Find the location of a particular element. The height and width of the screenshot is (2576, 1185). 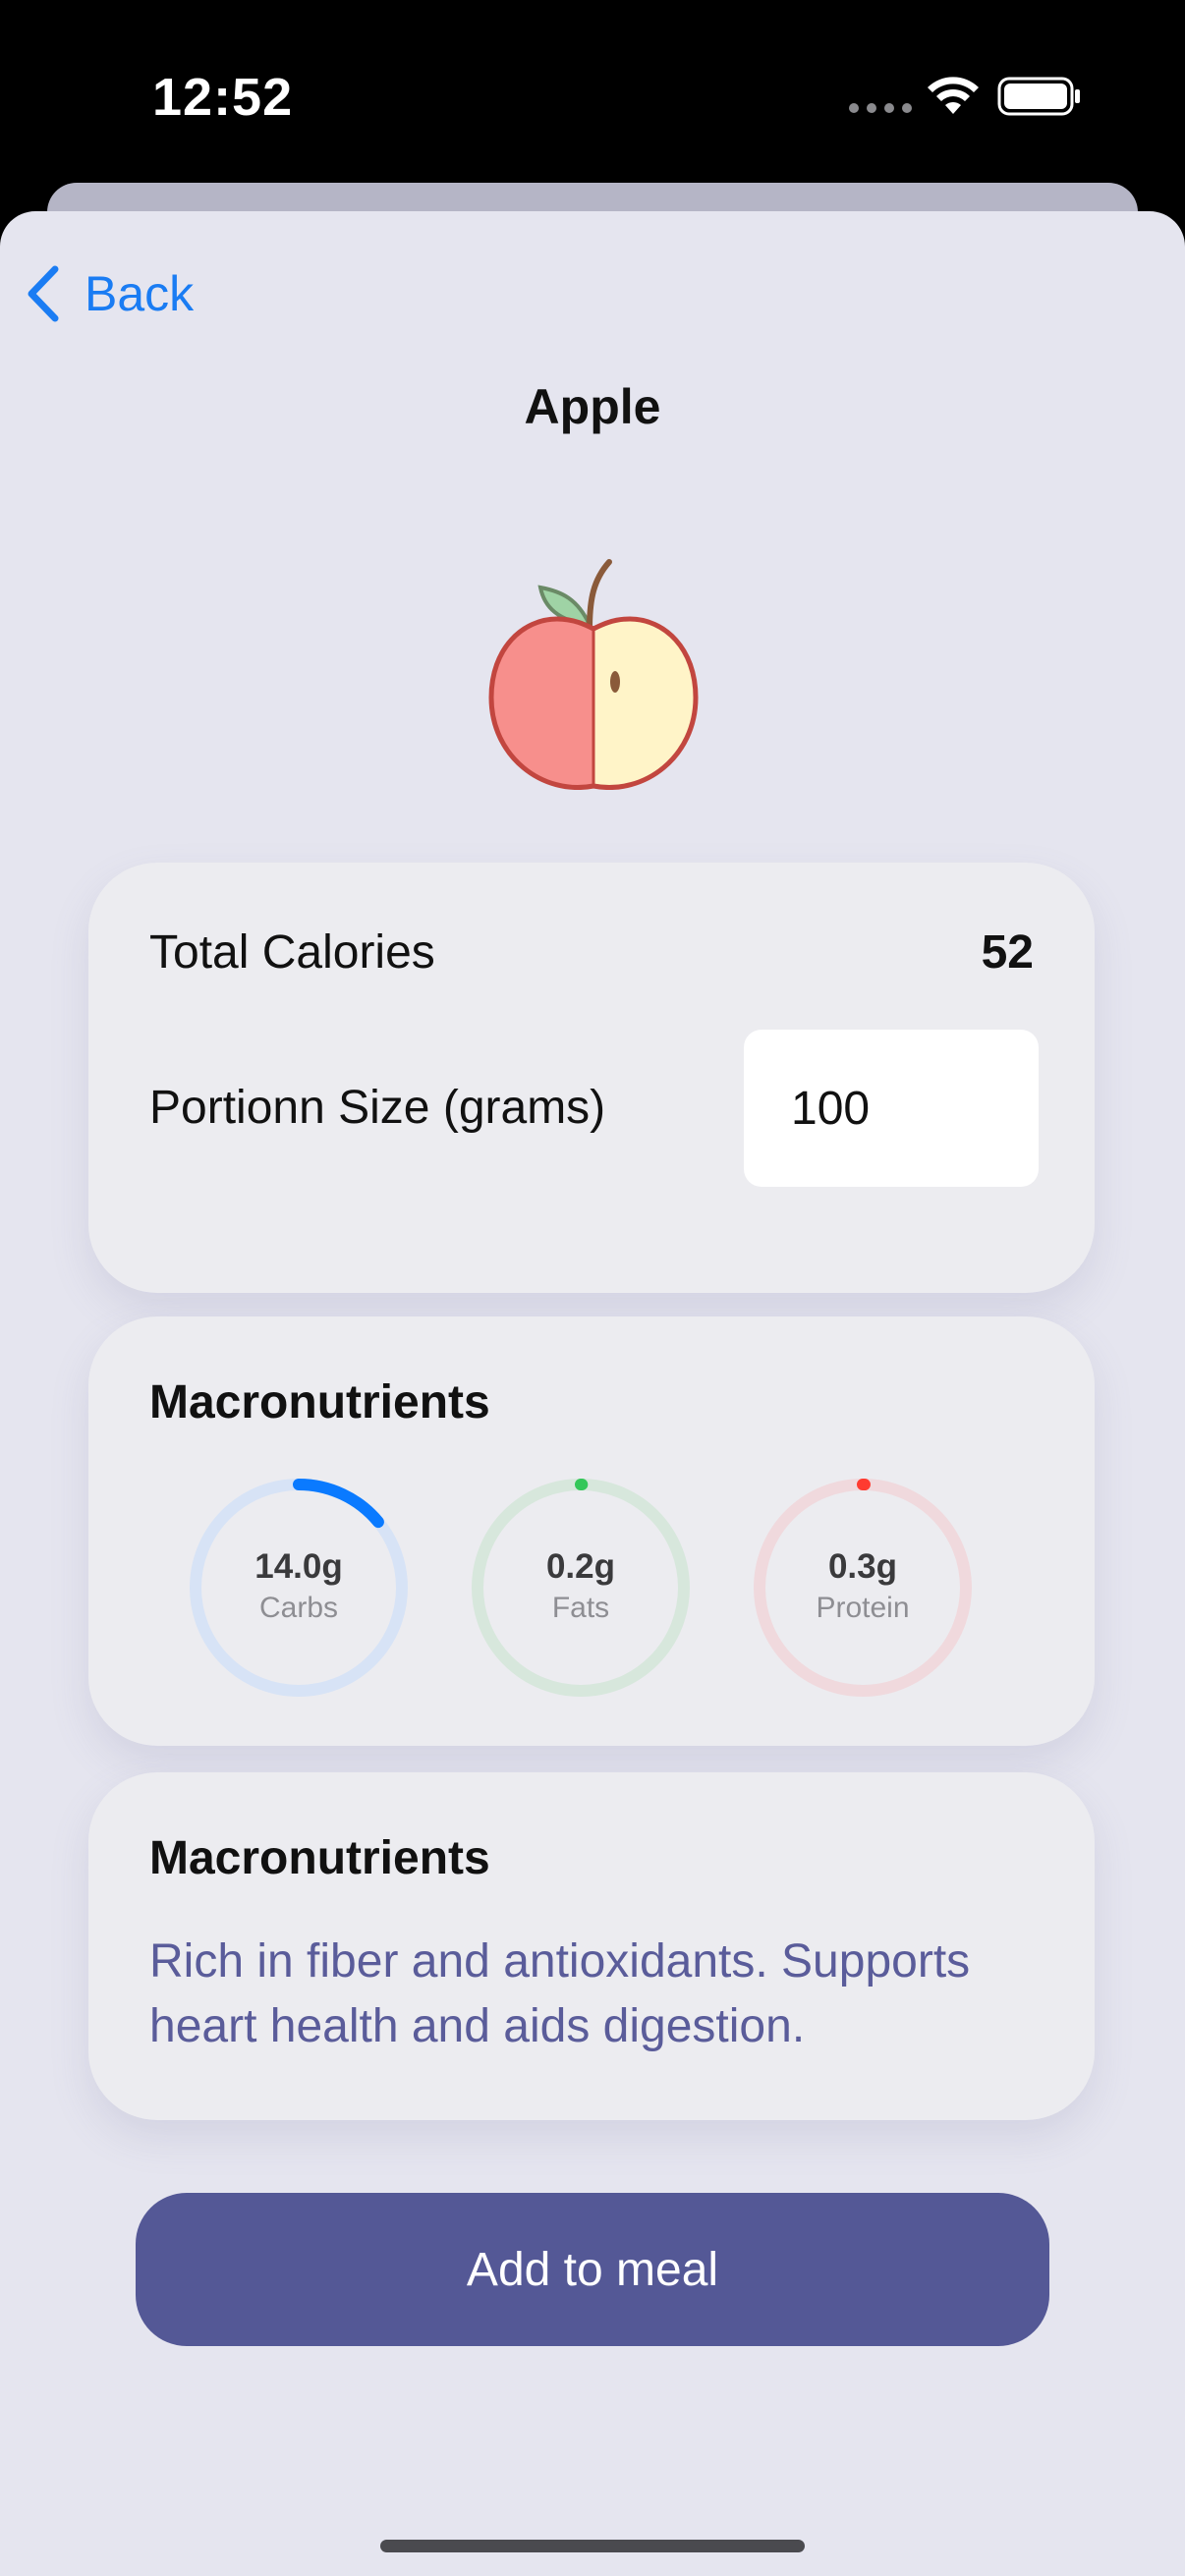

back-label: Back is located at coordinates (140, 293).